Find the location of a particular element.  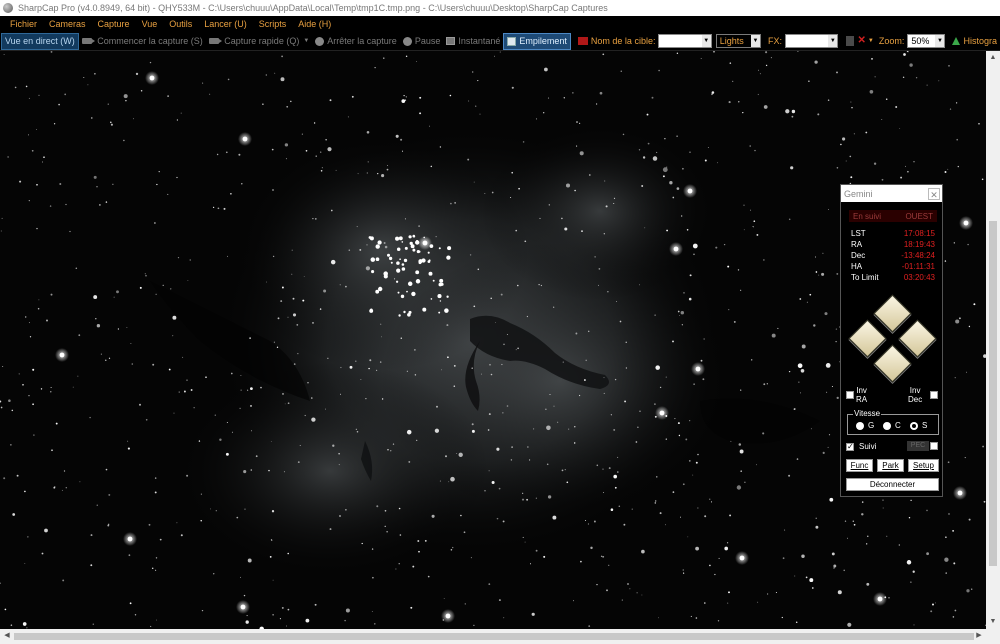

horizontal-scrollbar: ◀ ▶ is located at coordinates (493, 636).